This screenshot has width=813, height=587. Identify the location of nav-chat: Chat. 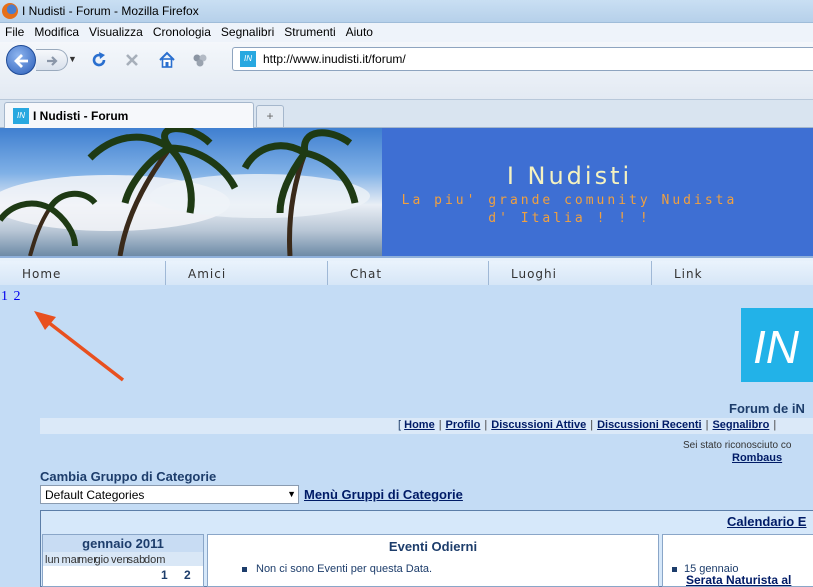
(407, 273).